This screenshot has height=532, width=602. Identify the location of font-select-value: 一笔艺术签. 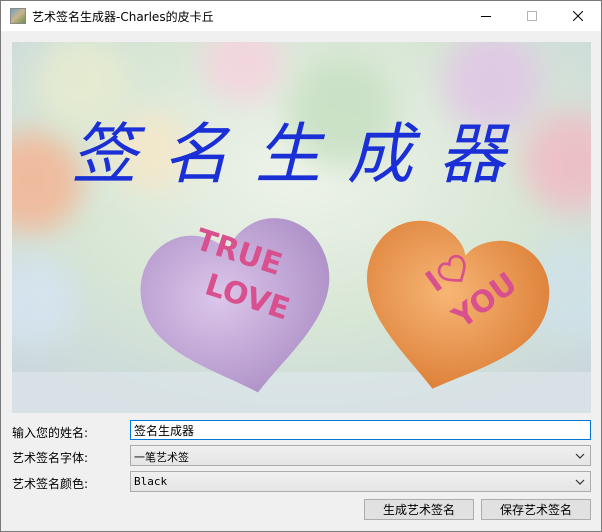
(161, 457).